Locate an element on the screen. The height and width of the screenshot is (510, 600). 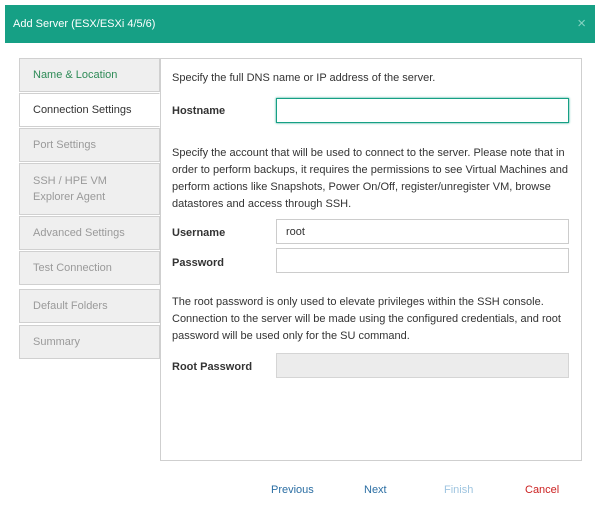
root-password-label: Root Password is located at coordinates (212, 367).